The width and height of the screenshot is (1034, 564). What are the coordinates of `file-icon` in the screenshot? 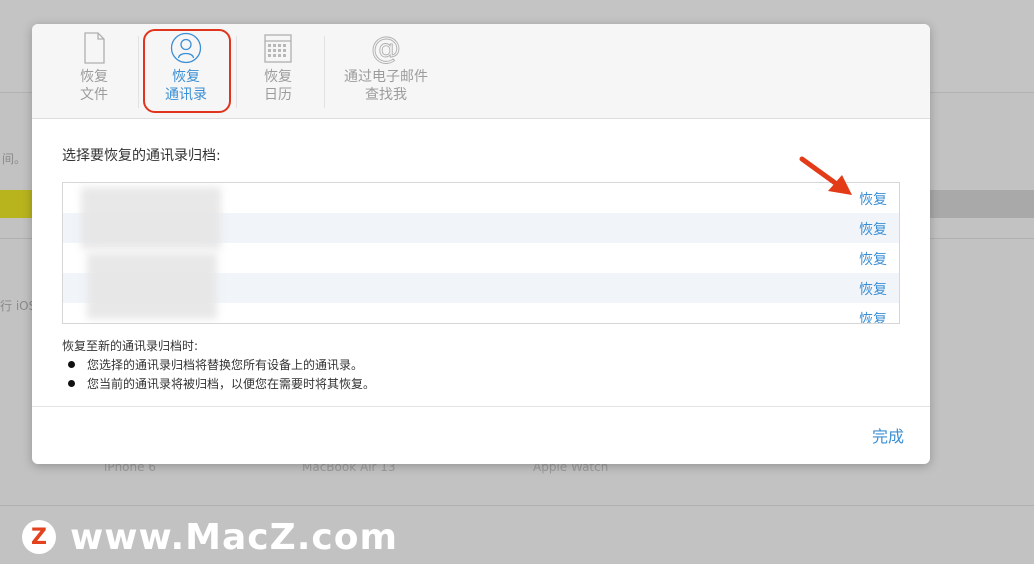 It's located at (94, 48).